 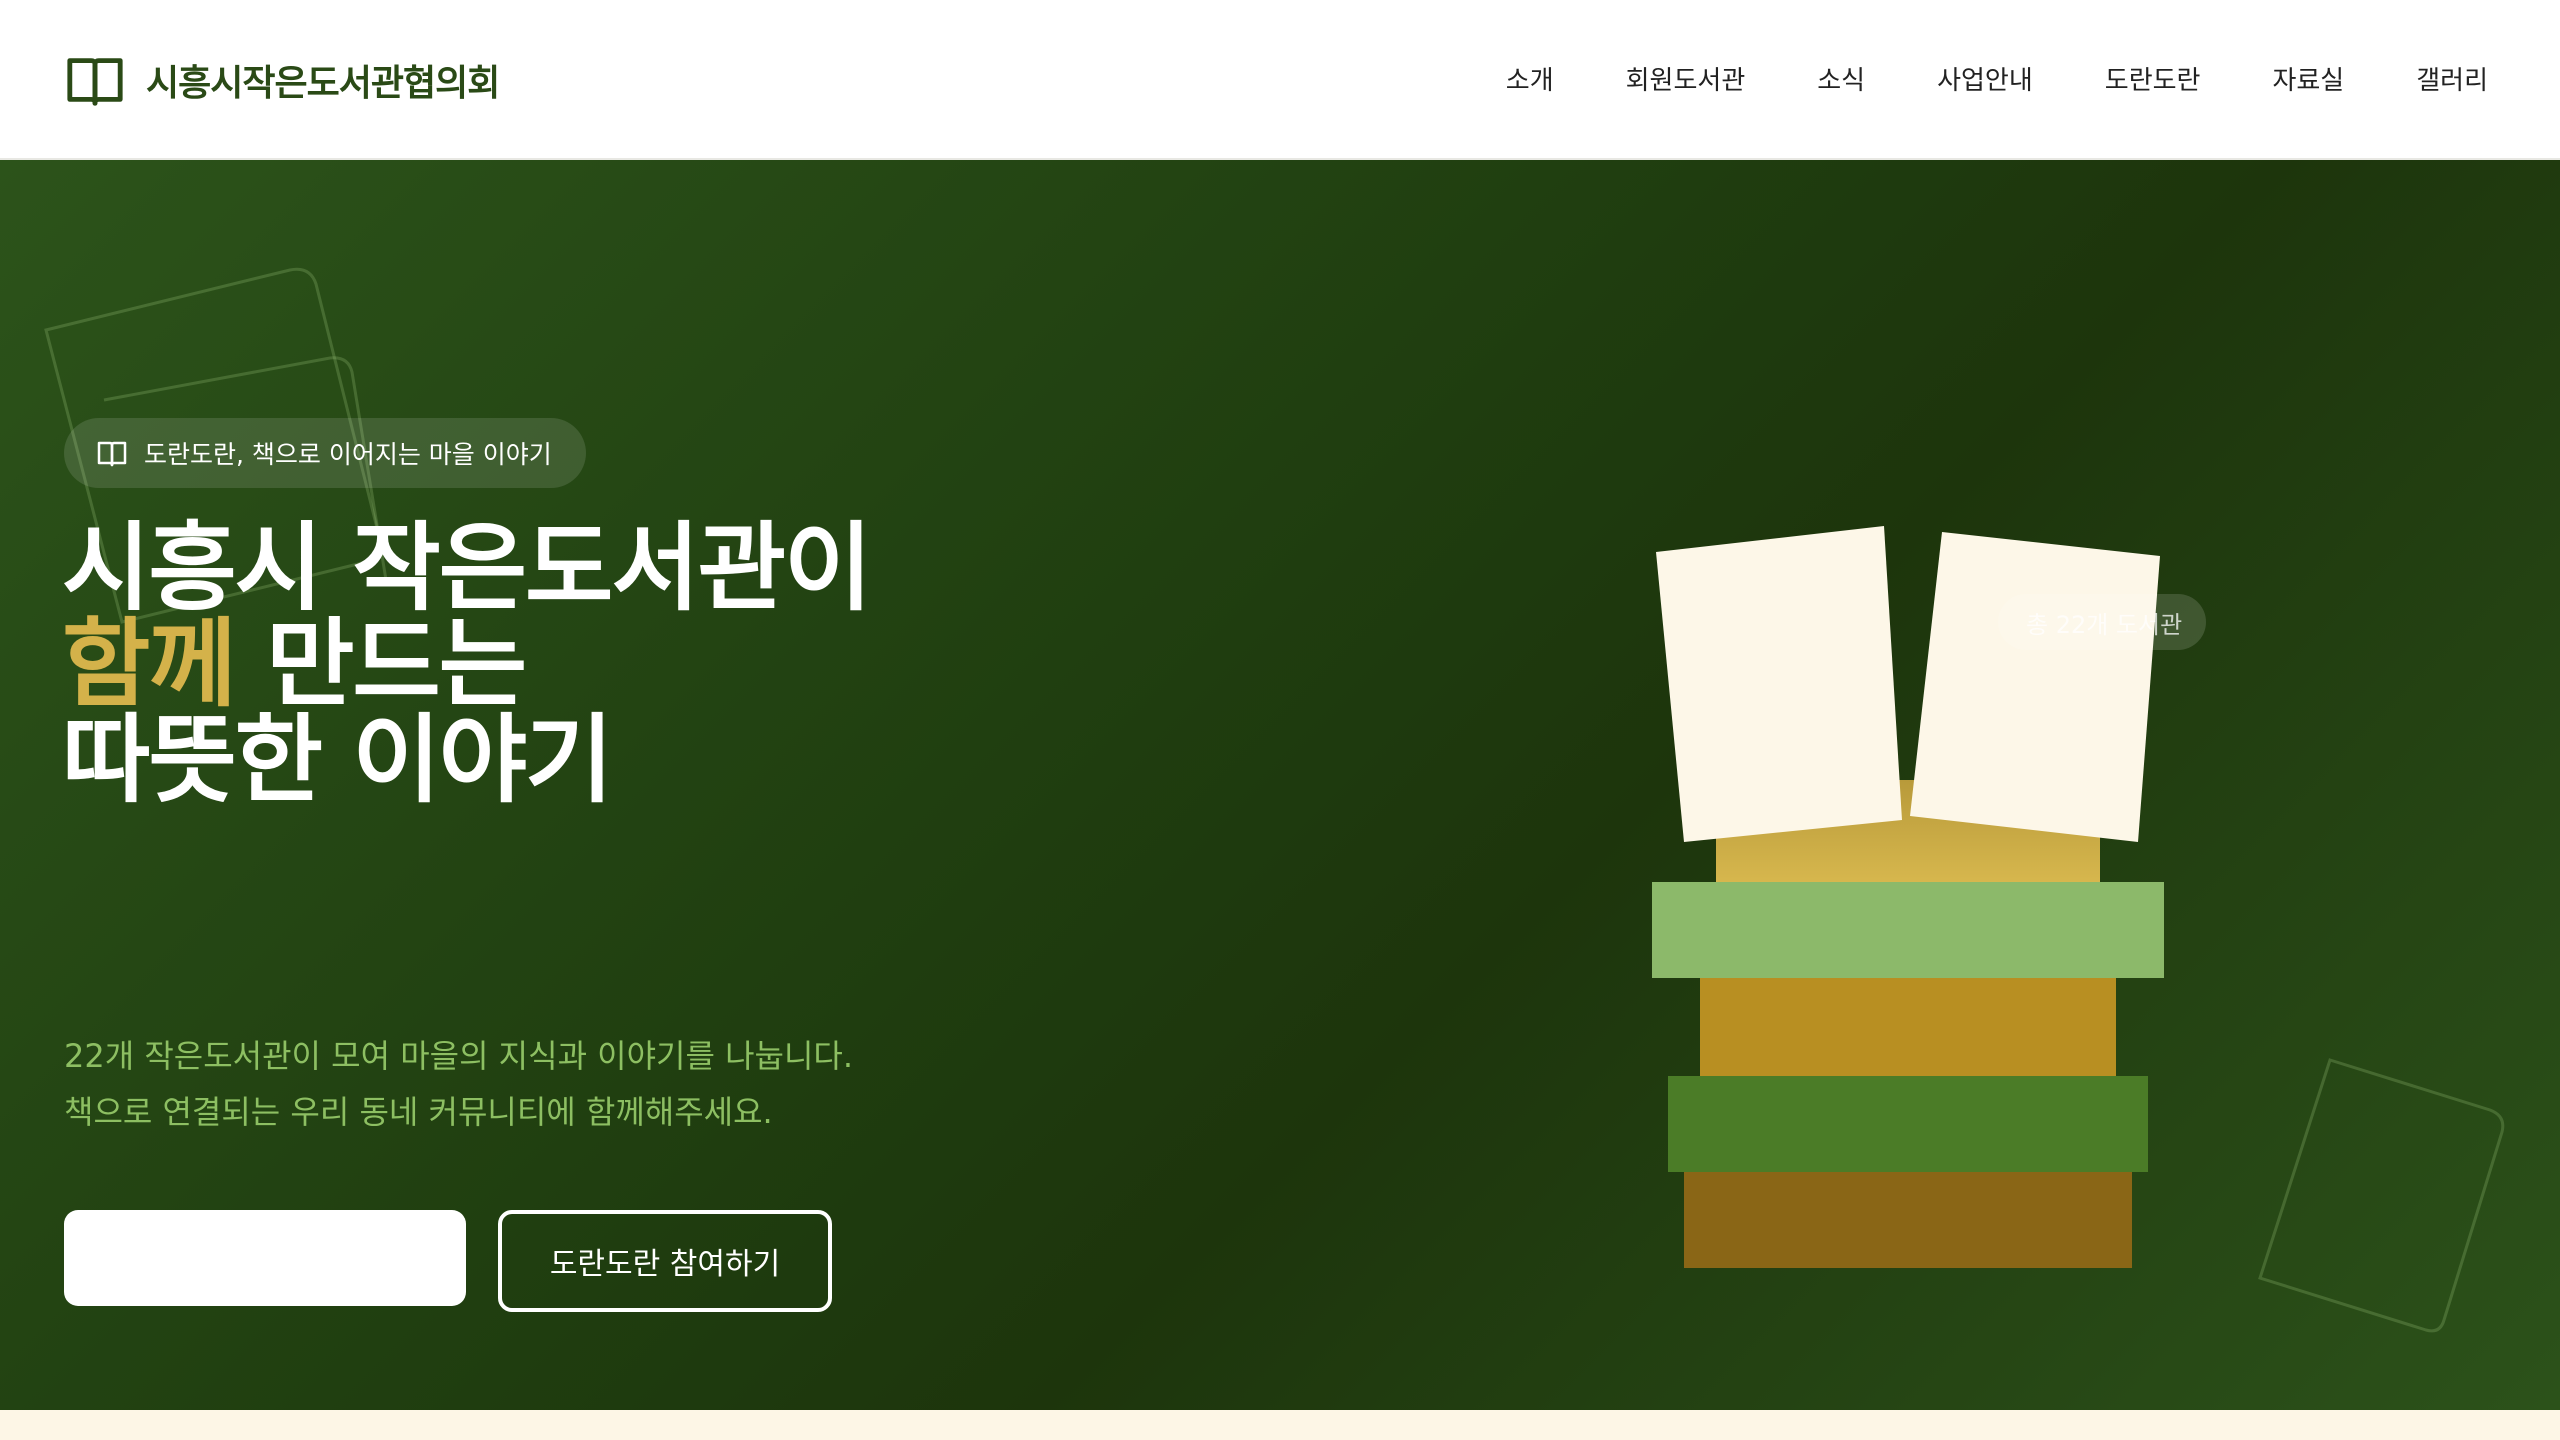 I want to click on hero-subtitle-line-1: 22개 작은도서관이 모여 마을의 지식과 이야기를 나눕니다., so click(x=459, y=1056).